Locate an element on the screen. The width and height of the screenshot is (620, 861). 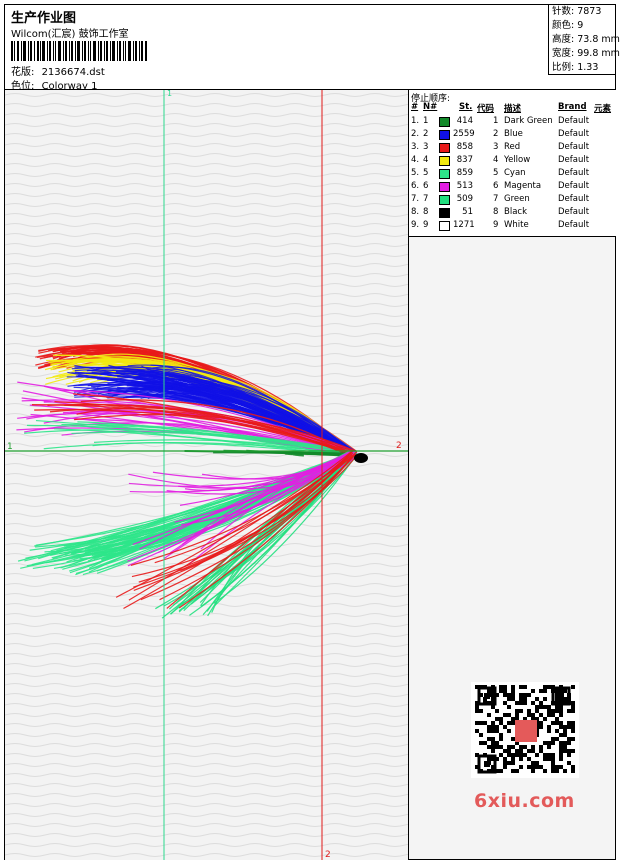
stop-table-row: 3. 3 3 Red Default 858 is located at coordinates (512, 147).